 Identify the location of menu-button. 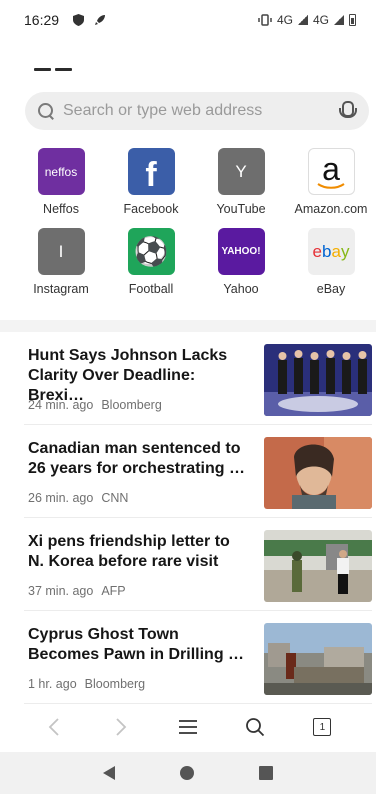
(188, 727).